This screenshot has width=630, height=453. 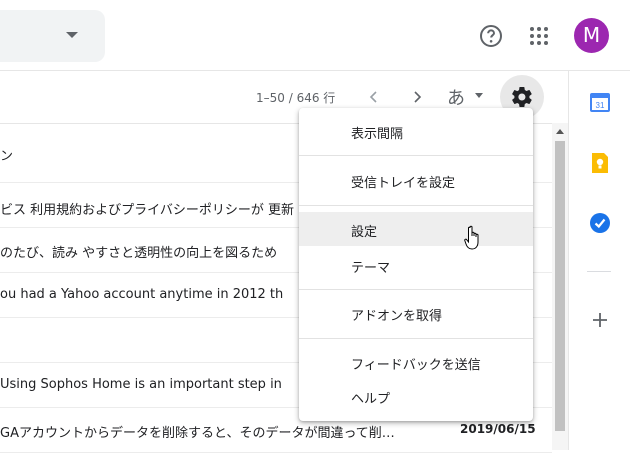 What do you see at coordinates (471, 237) in the screenshot?
I see `hand-cursor-icon` at bounding box center [471, 237].